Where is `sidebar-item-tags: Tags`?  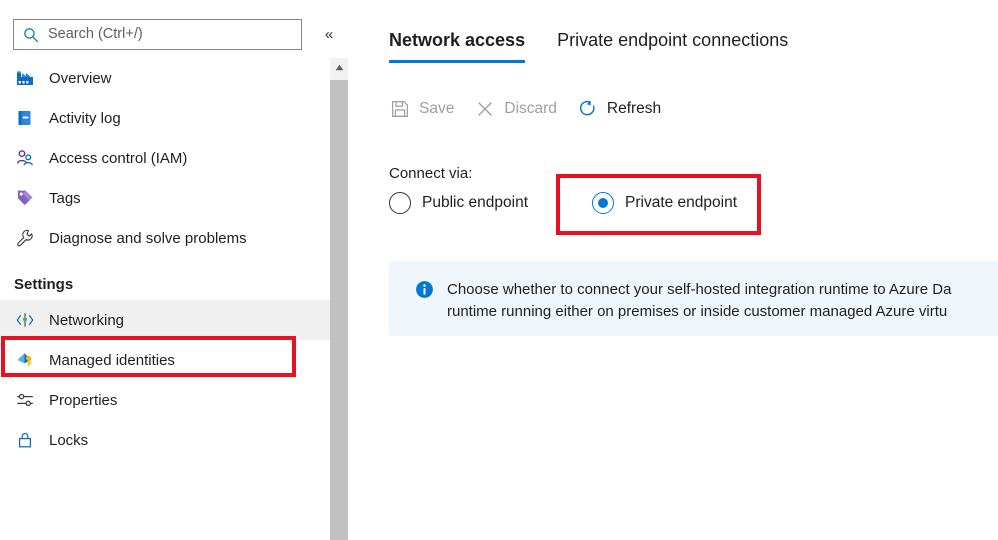
sidebar-item-tags: Tags is located at coordinates (165, 198).